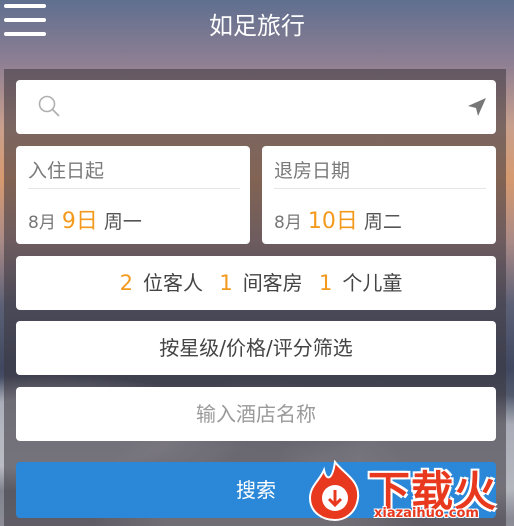  I want to click on app-header: 如足旅行, so click(257, 24).